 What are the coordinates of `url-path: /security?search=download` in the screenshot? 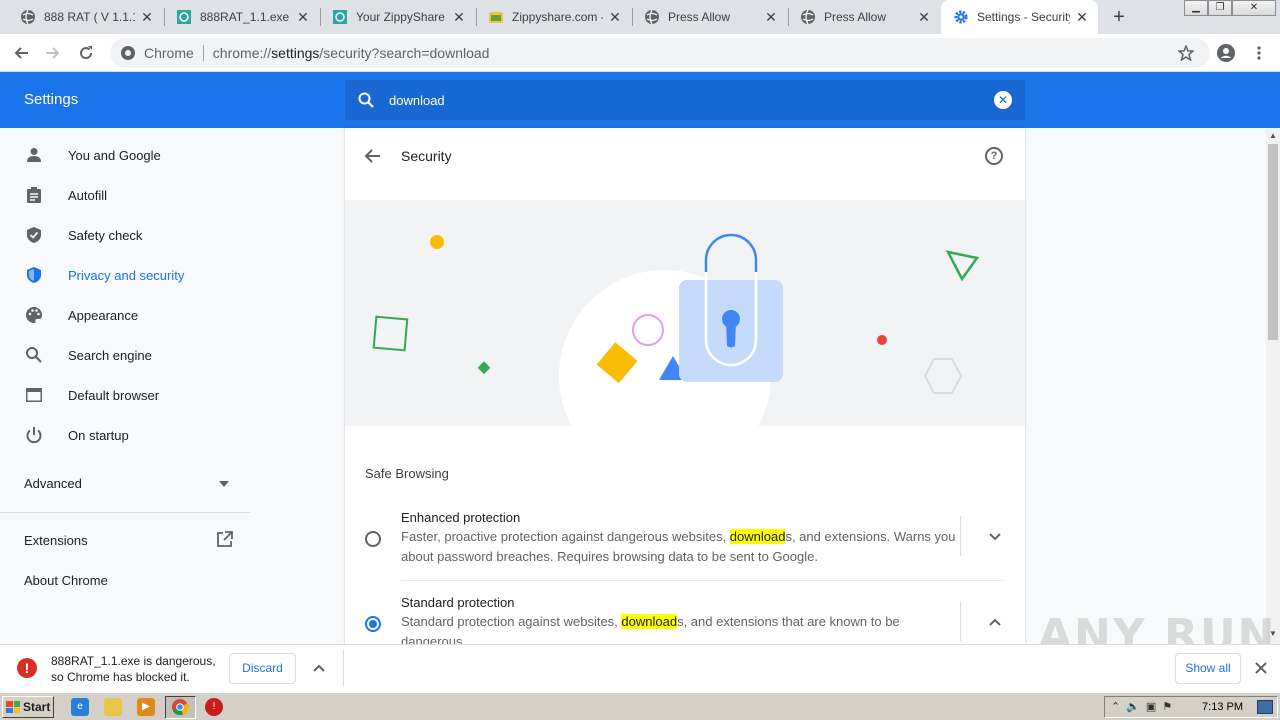 It's located at (404, 53).